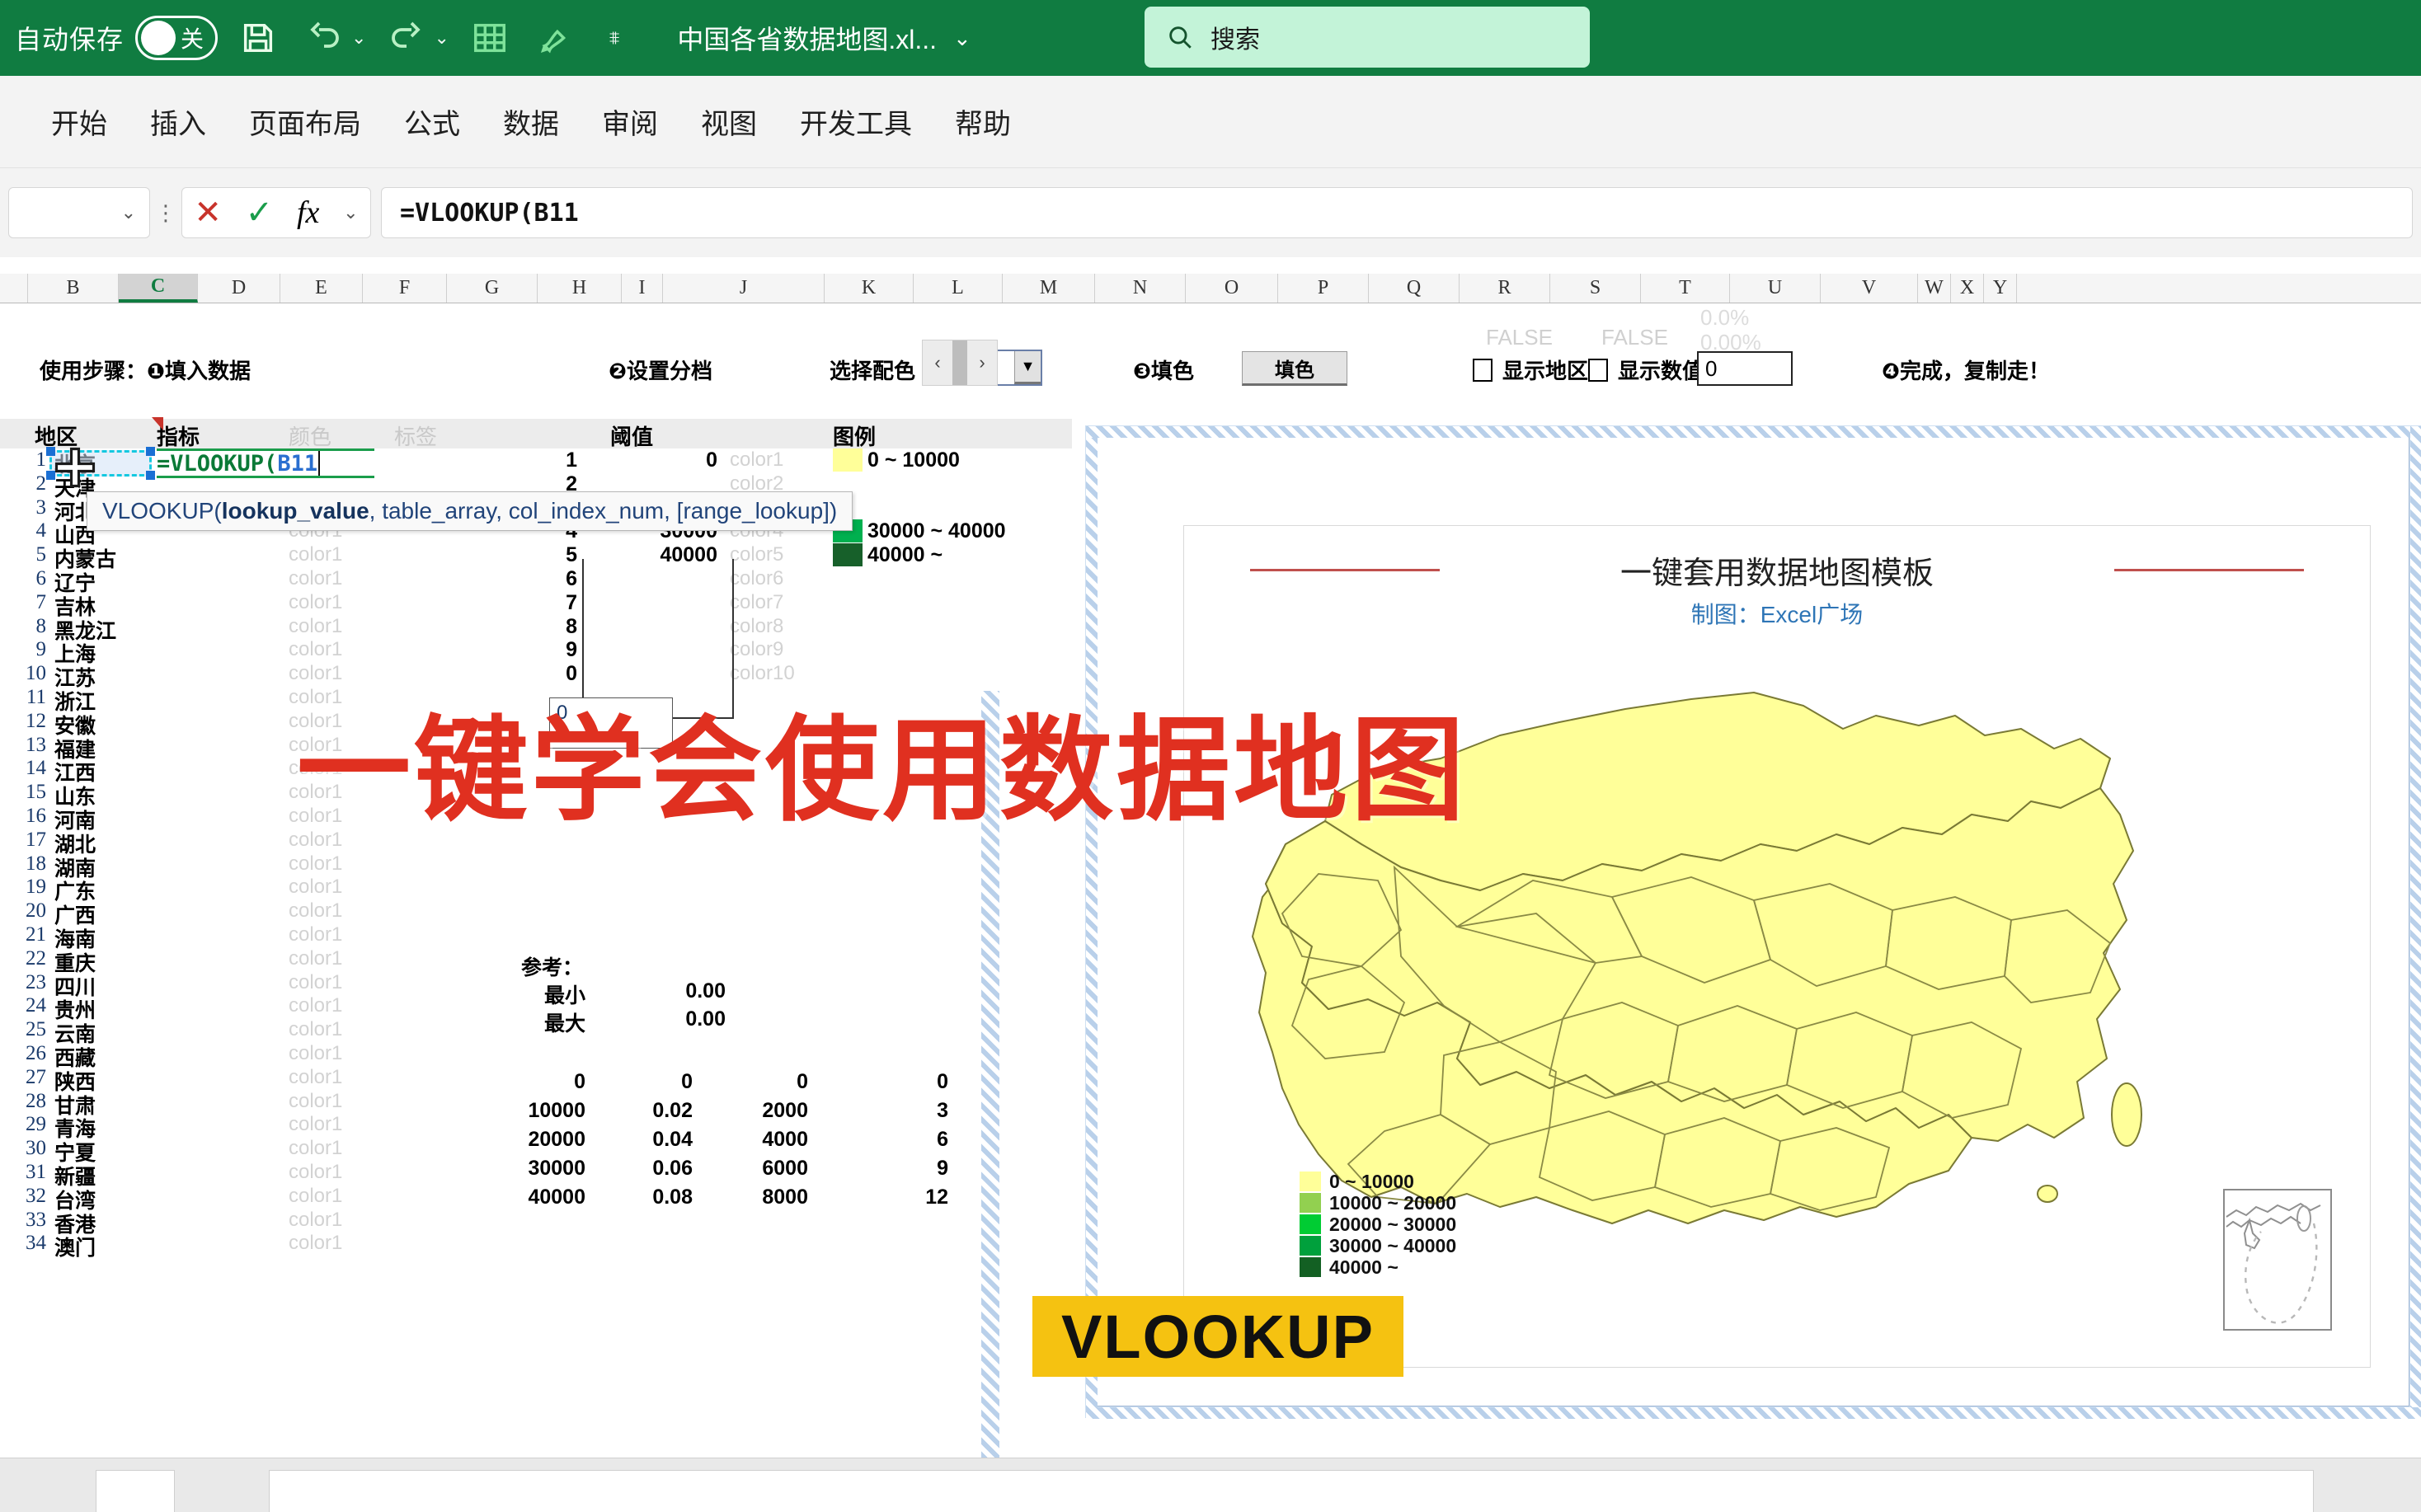  I want to click on reference-grid-cell-0-2: 0, so click(802, 1082).